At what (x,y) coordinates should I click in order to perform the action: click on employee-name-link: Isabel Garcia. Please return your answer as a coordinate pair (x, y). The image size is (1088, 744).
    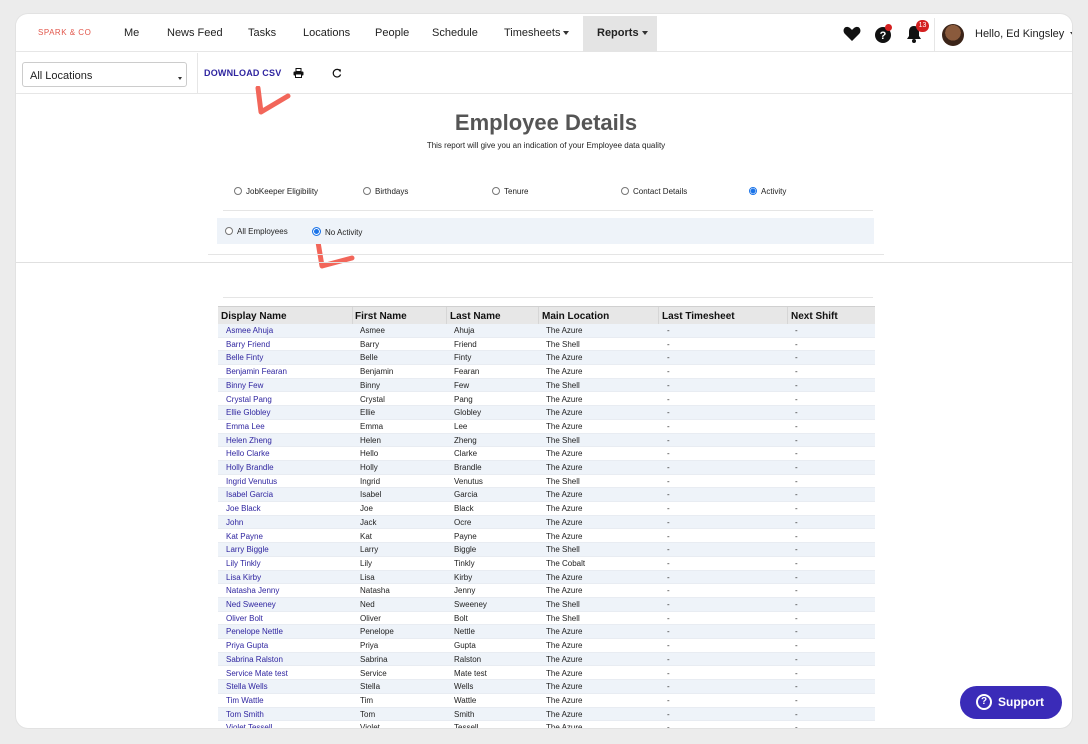
    Looking at the image, I should click on (249, 494).